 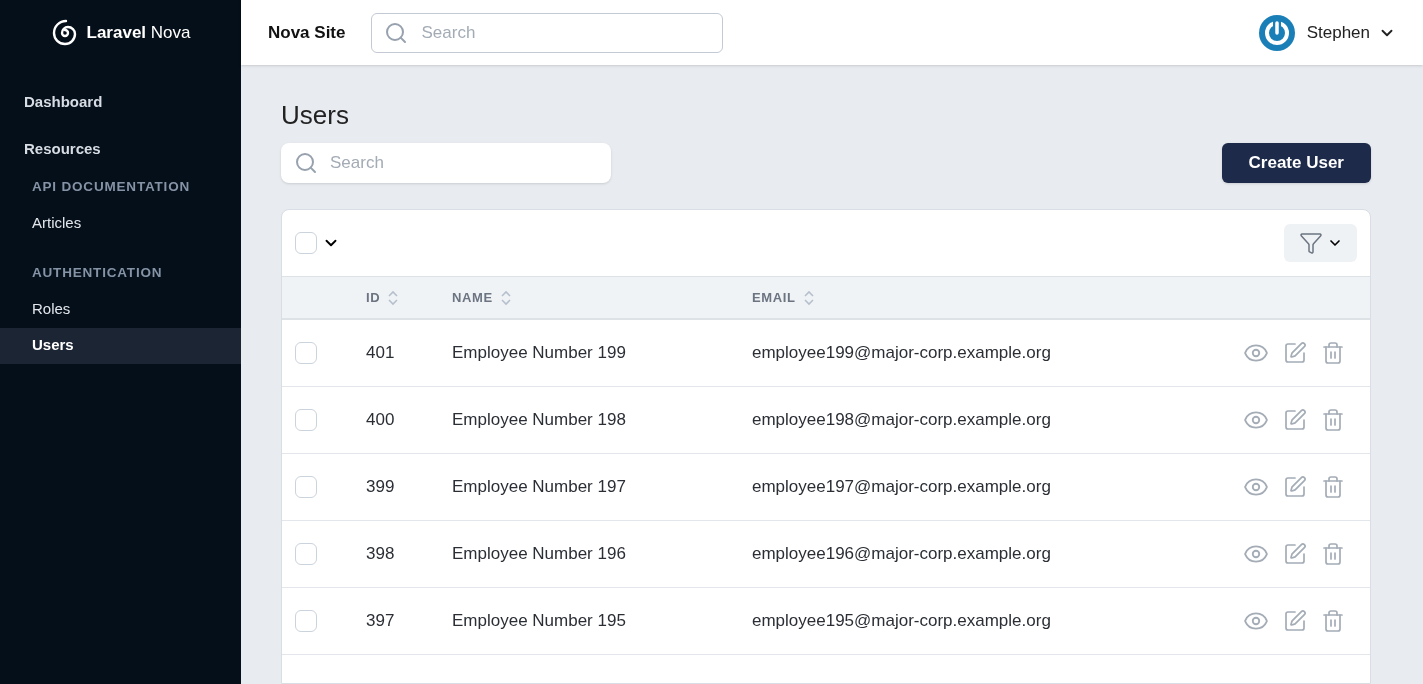 What do you see at coordinates (1276, 32) in the screenshot?
I see `power-avatar-icon` at bounding box center [1276, 32].